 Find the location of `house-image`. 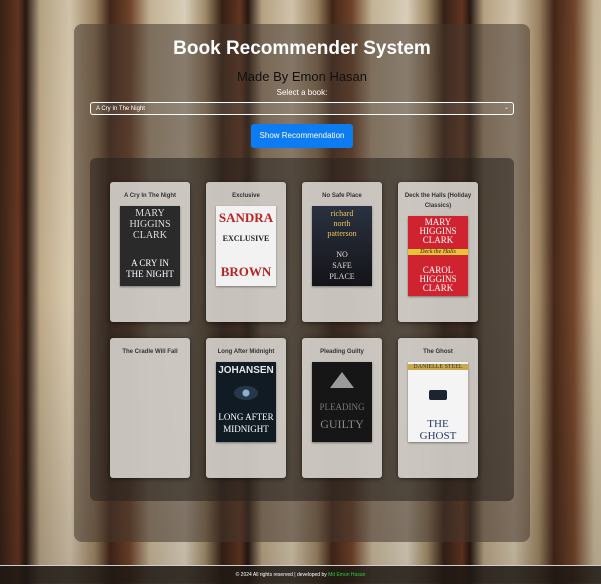

house-image is located at coordinates (438, 395).